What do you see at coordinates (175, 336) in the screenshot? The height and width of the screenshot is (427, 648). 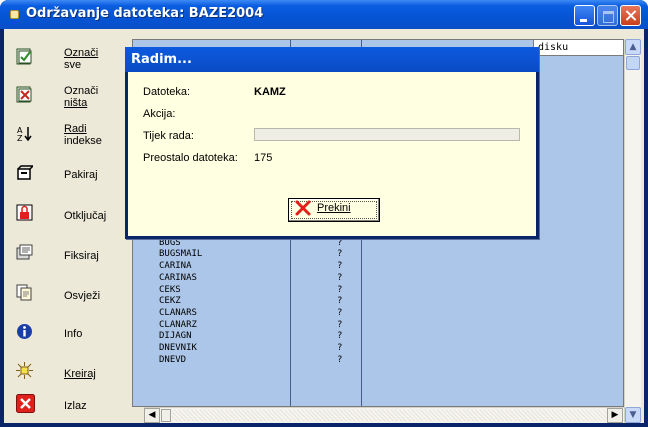 I see `file-name-cell: DIJAGN` at bounding box center [175, 336].